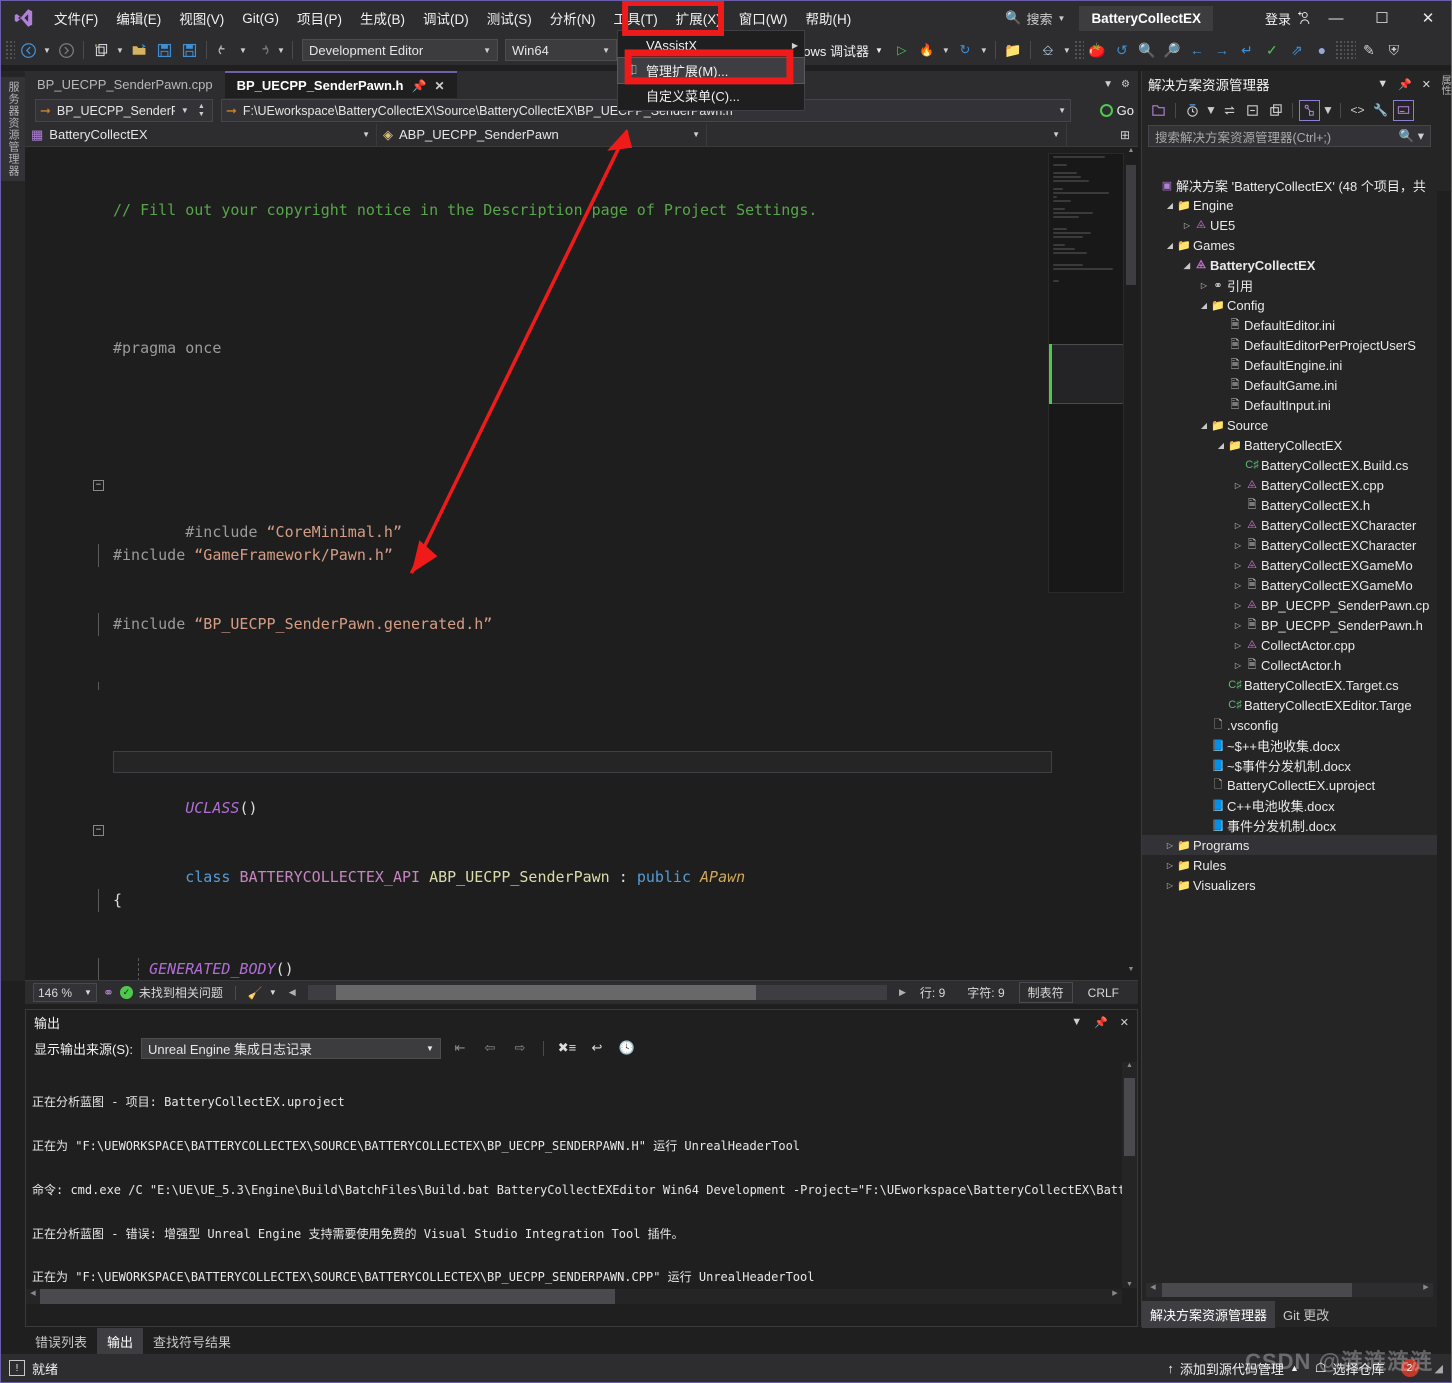 This screenshot has width=1452, height=1383. What do you see at coordinates (1289, 685) in the screenshot?
I see `tree-item: C♯ BatteryCollectEX.Target.cs` at bounding box center [1289, 685].